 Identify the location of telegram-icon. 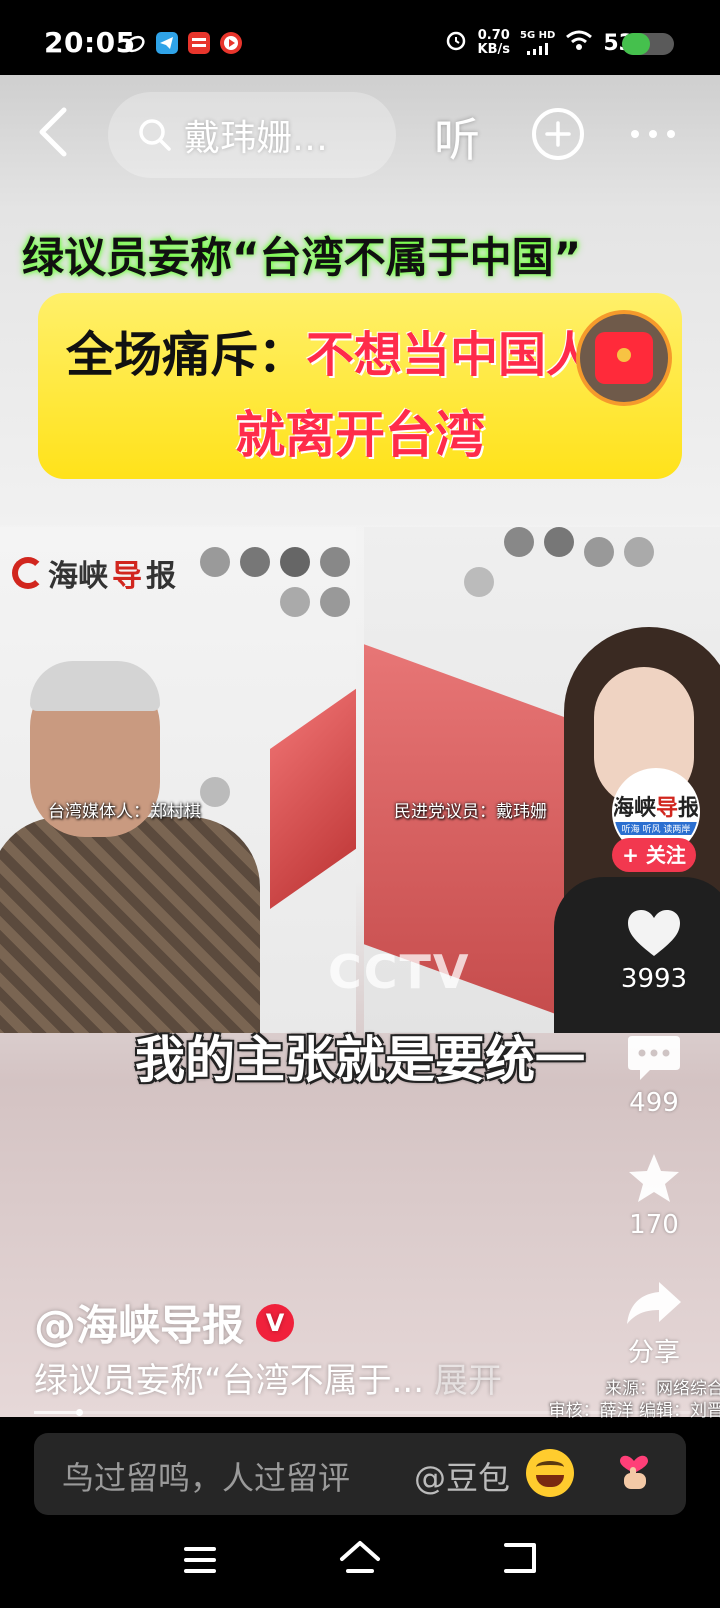
(167, 43).